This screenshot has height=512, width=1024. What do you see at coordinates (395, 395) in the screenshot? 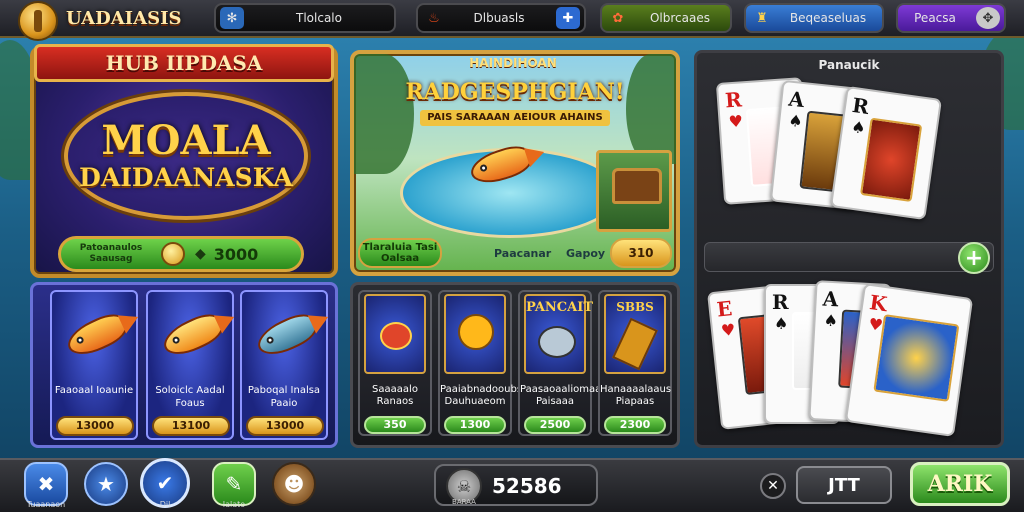
I see `item-card-name: Saaaaalo Ranaos` at bounding box center [395, 395].